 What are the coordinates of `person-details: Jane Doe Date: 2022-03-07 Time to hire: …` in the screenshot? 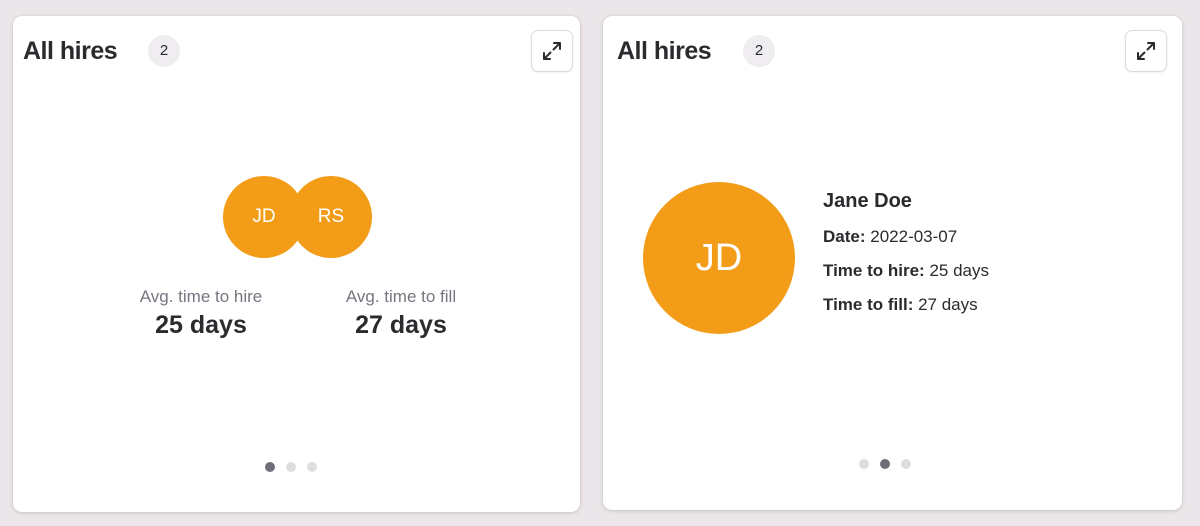 It's located at (906, 258).